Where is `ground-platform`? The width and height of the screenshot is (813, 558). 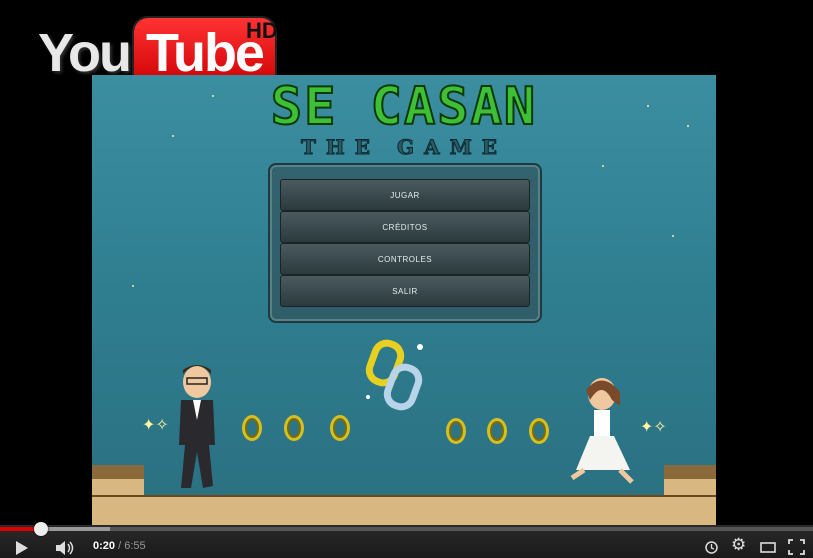 ground-platform is located at coordinates (404, 510).